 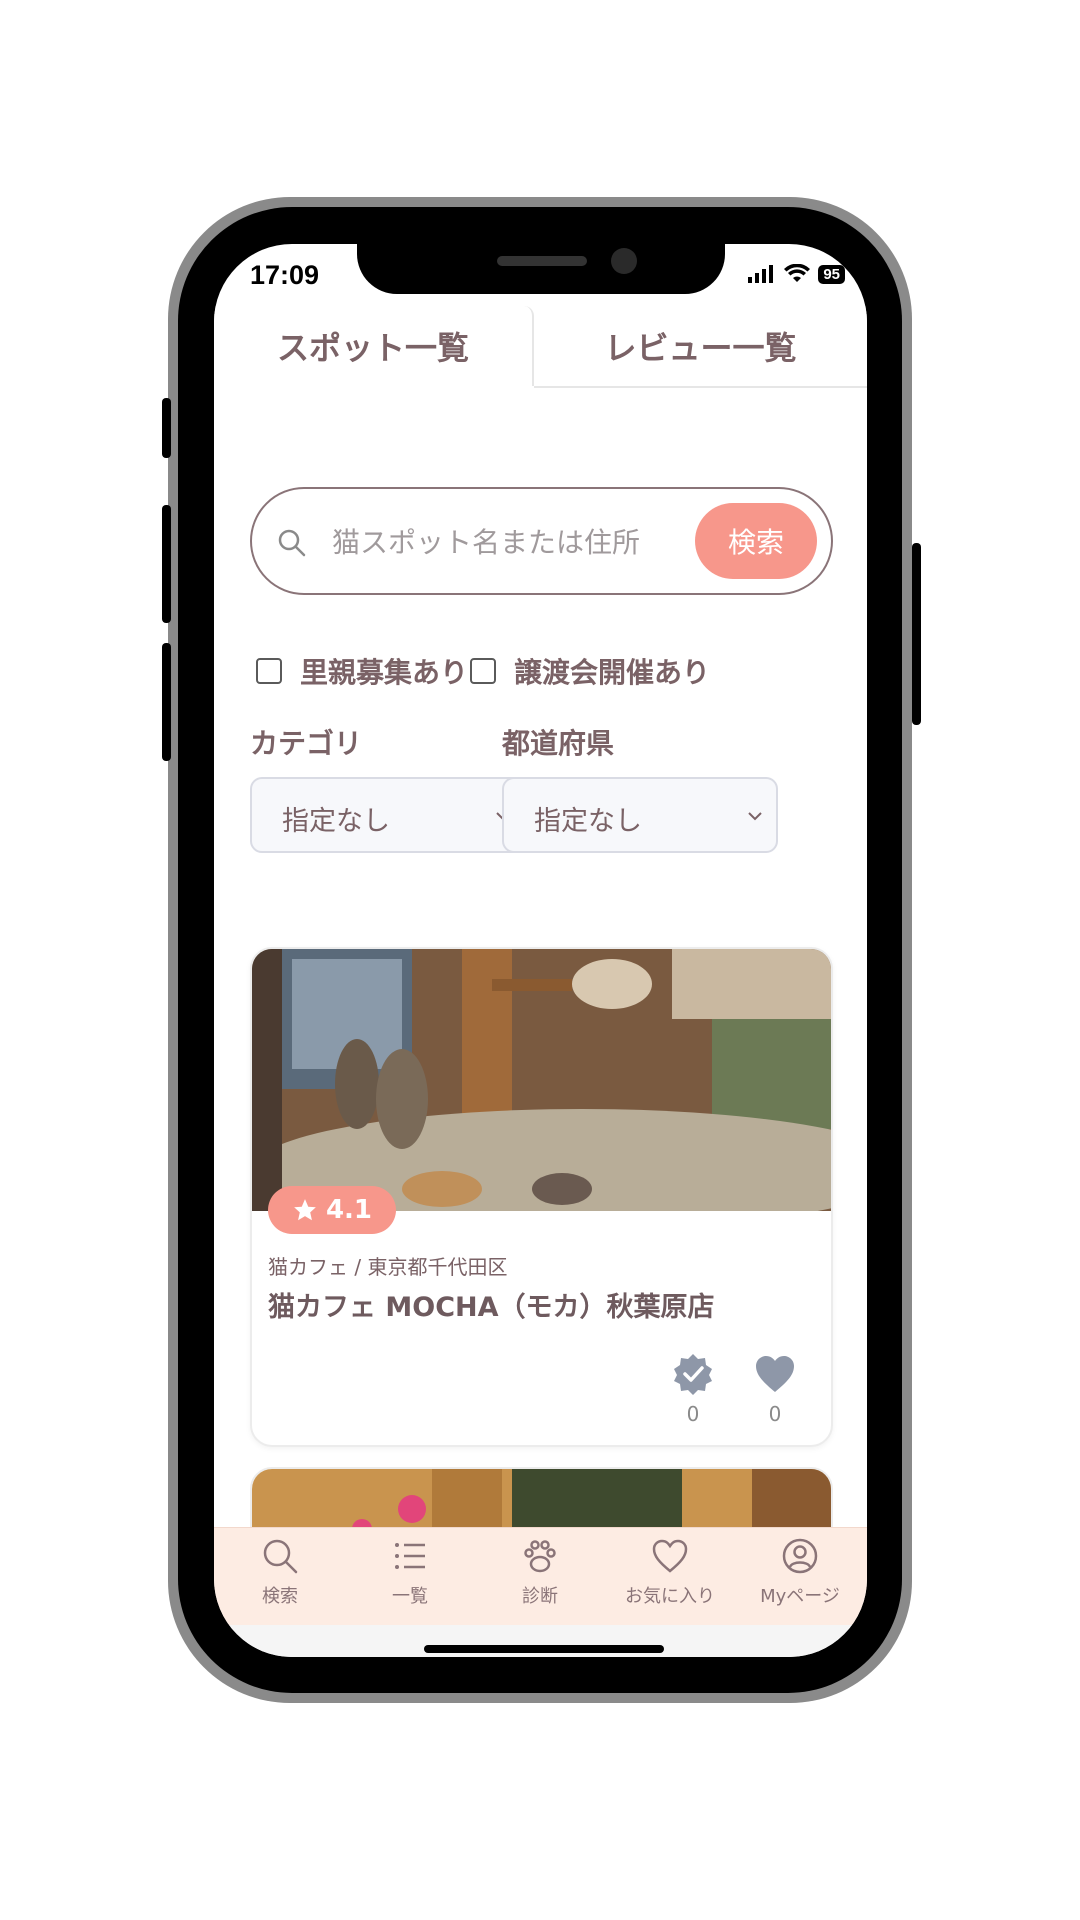 I want to click on visited-stat: 0, so click(x=693, y=1389).